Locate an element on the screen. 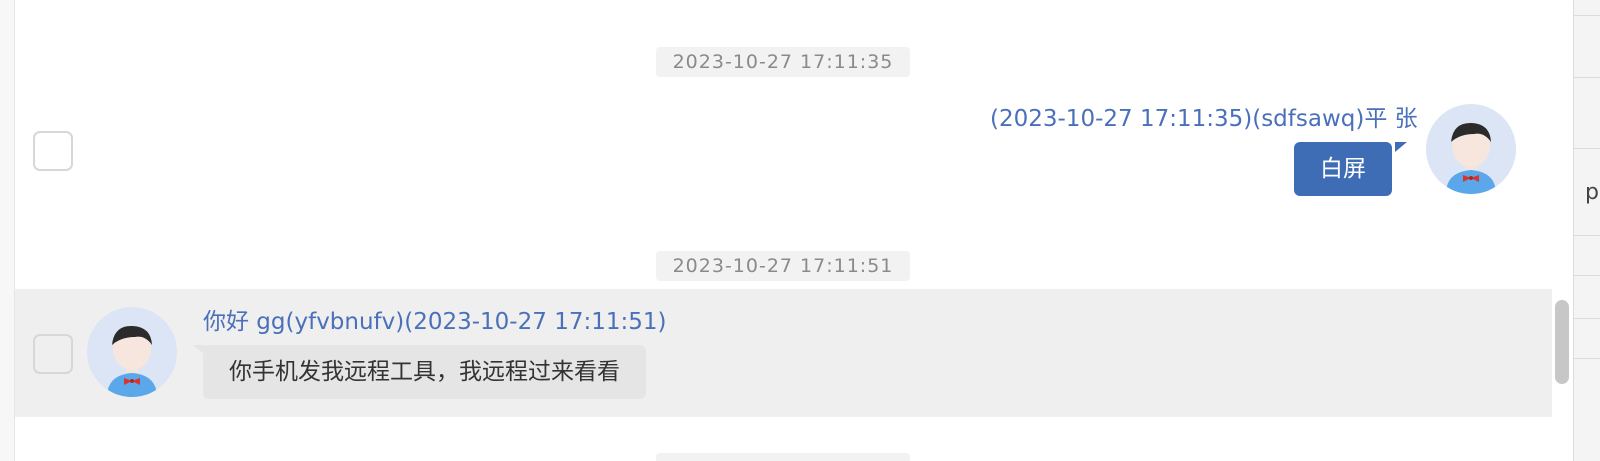 The image size is (1600, 461). timestamp-divider-partial is located at coordinates (783, 457).